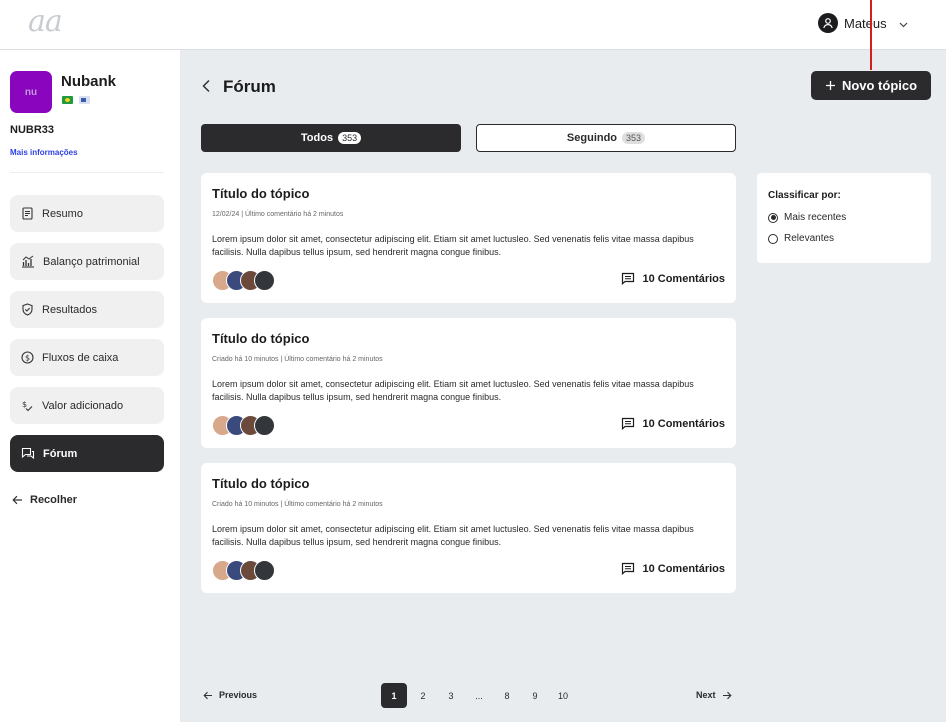 Image resolution: width=946 pixels, height=722 pixels. I want to click on page-number: 9, so click(535, 695).